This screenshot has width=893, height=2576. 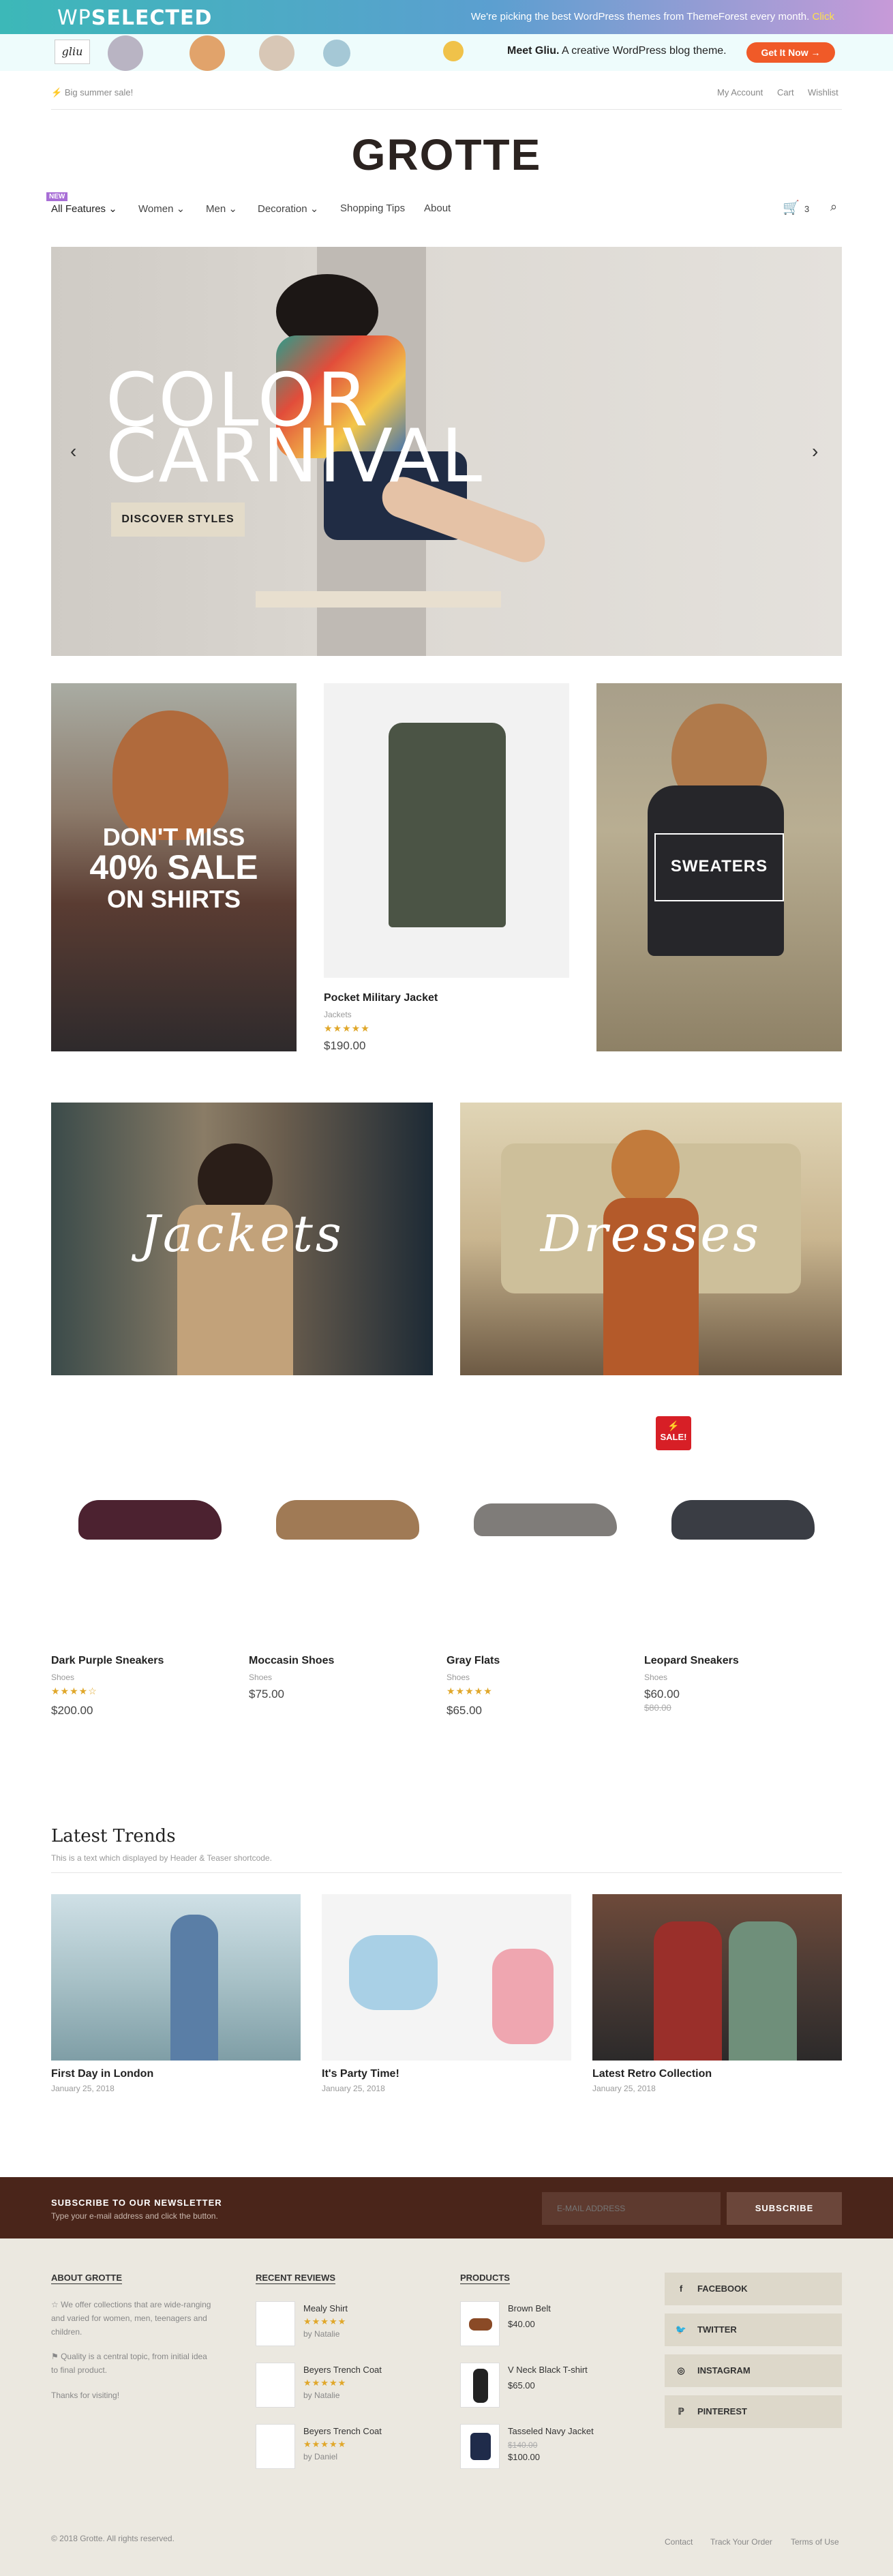 I want to click on promo-note: ⚡ Big summer sale!, so click(x=92, y=92).